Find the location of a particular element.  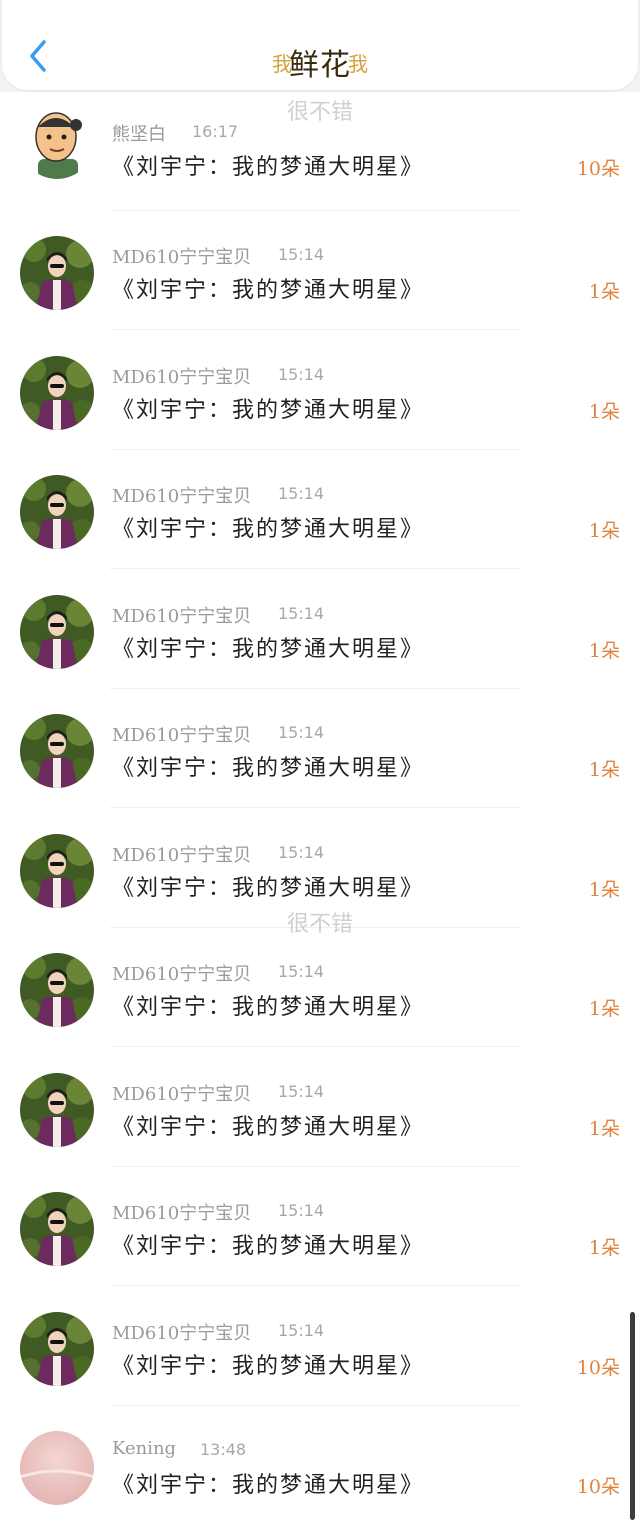

title-decoration-right: 我 is located at coordinates (358, 64).